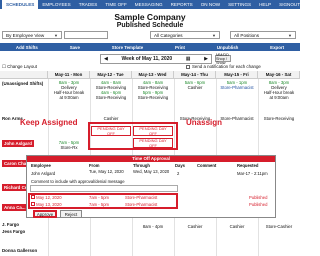  Describe the element at coordinates (210, 4) in the screenshot. I see `nav-tab-on-now: ON NOW` at that location.